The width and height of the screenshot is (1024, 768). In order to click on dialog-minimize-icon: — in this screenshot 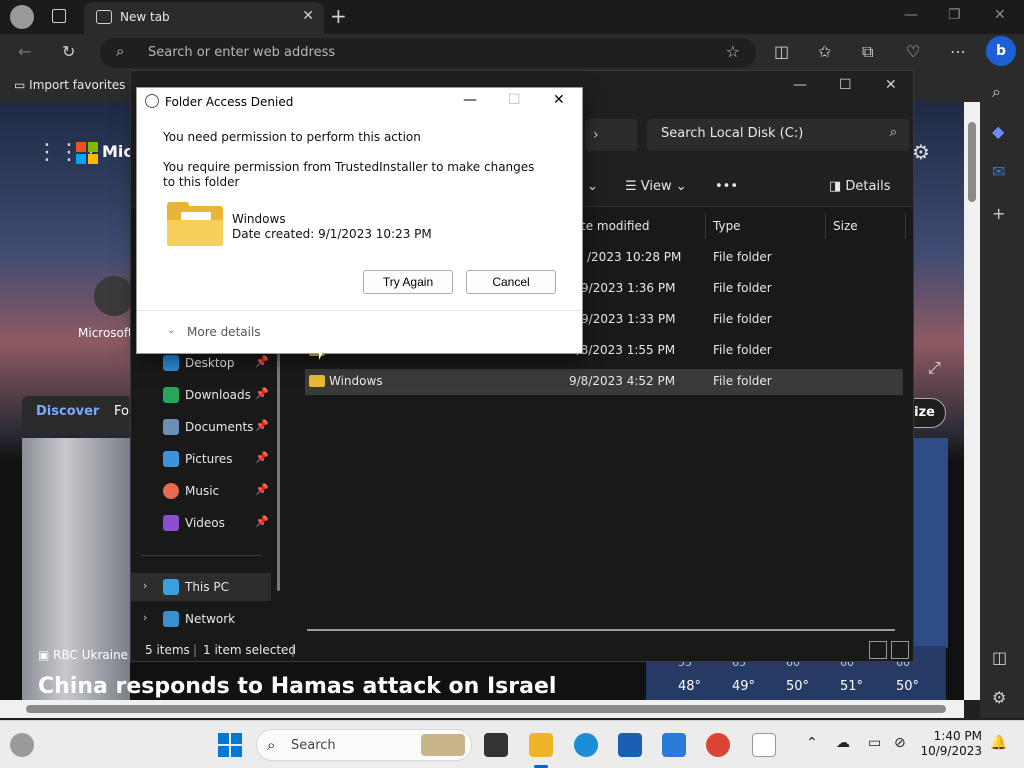, I will do `click(470, 100)`.